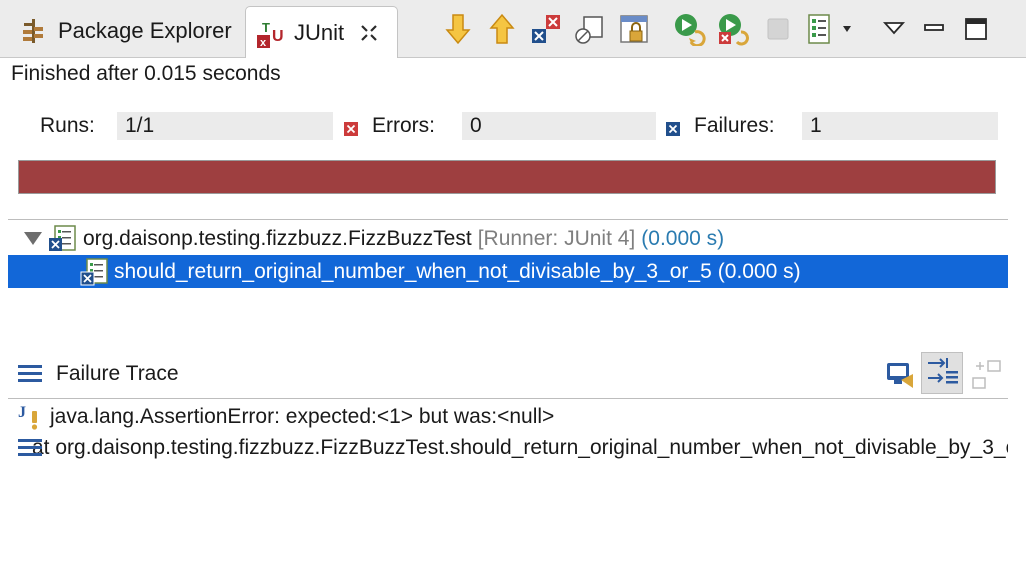  What do you see at coordinates (351, 127) in the screenshot?
I see `error-icon` at bounding box center [351, 127].